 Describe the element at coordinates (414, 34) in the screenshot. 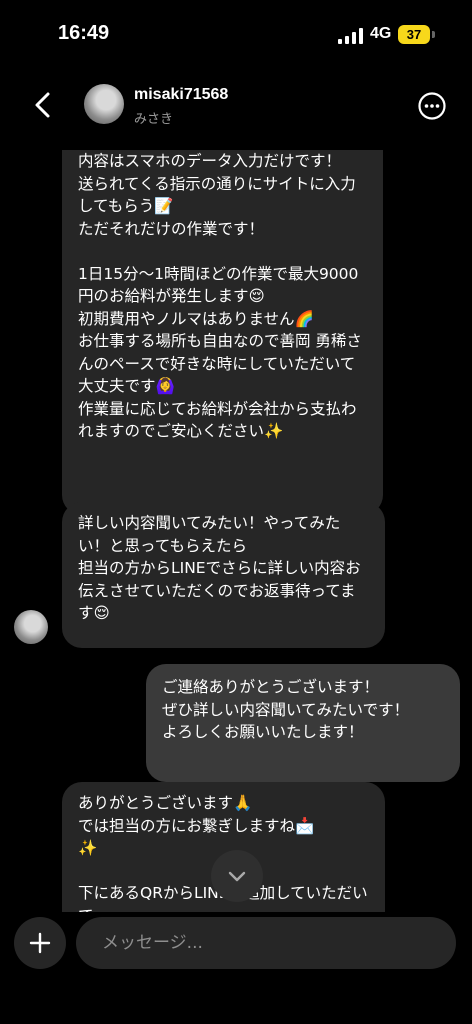

I see `battery-icon: 37` at that location.